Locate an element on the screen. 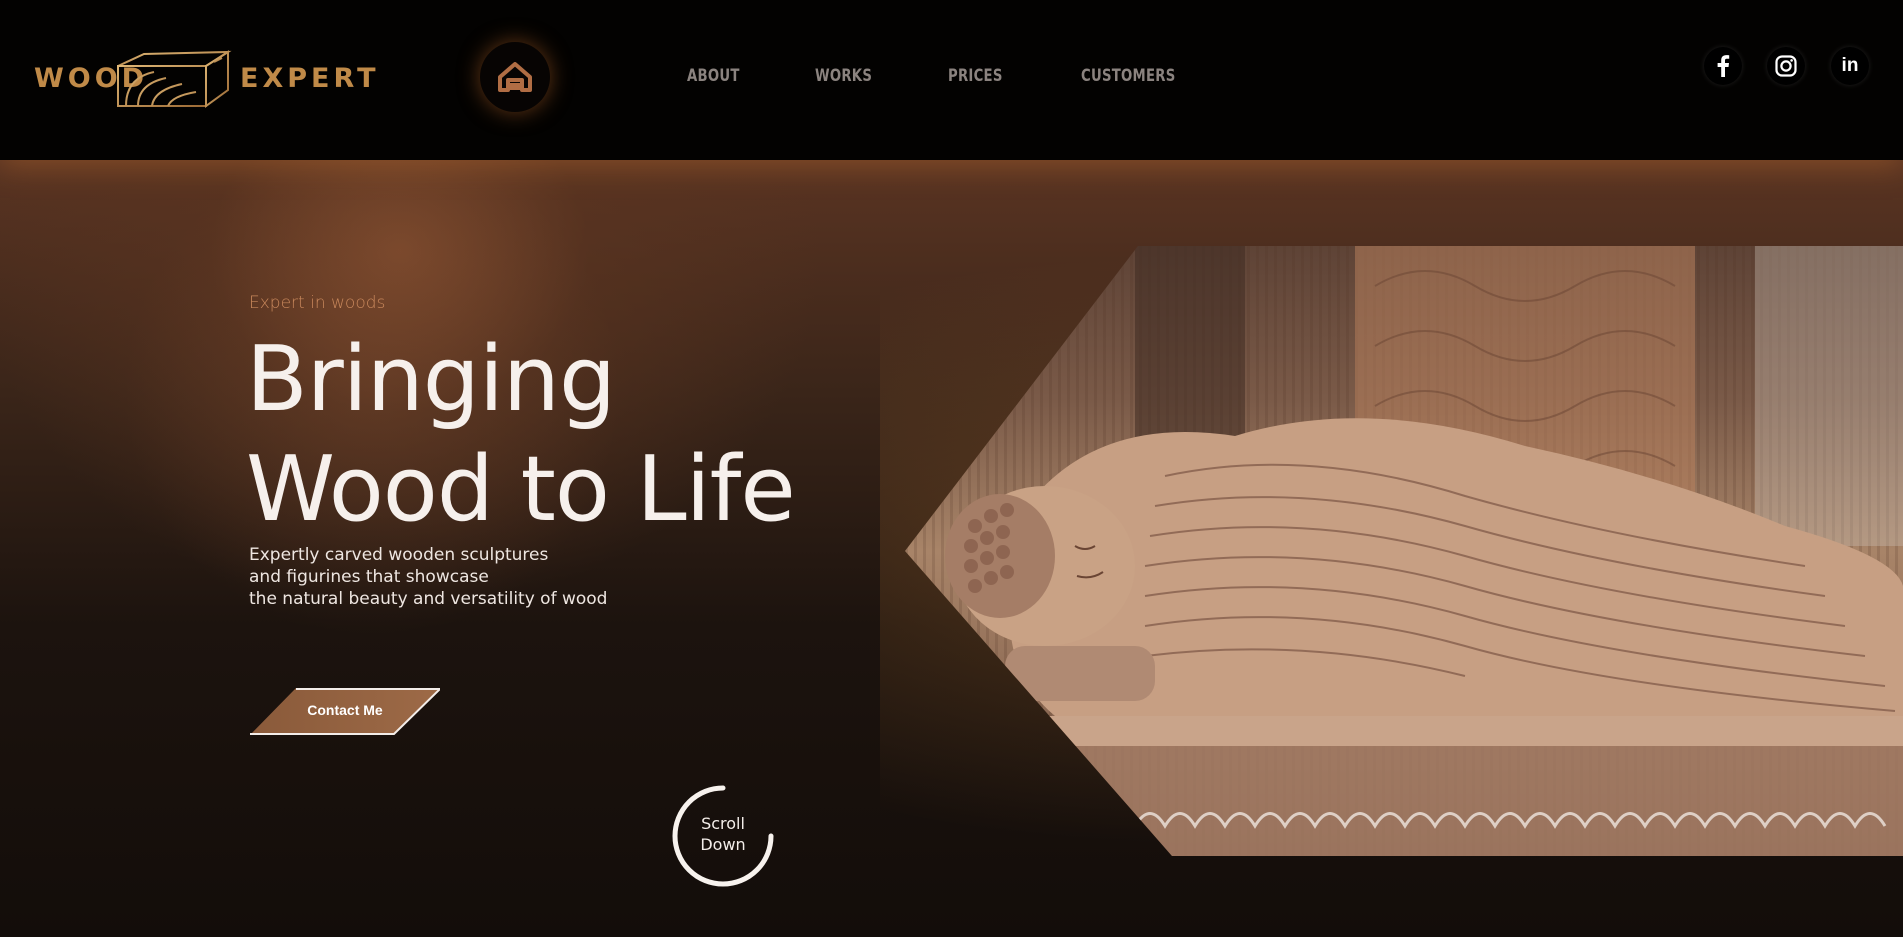 Image resolution: width=1903 pixels, height=937 pixels. linkedin-link: in is located at coordinates (1850, 66).